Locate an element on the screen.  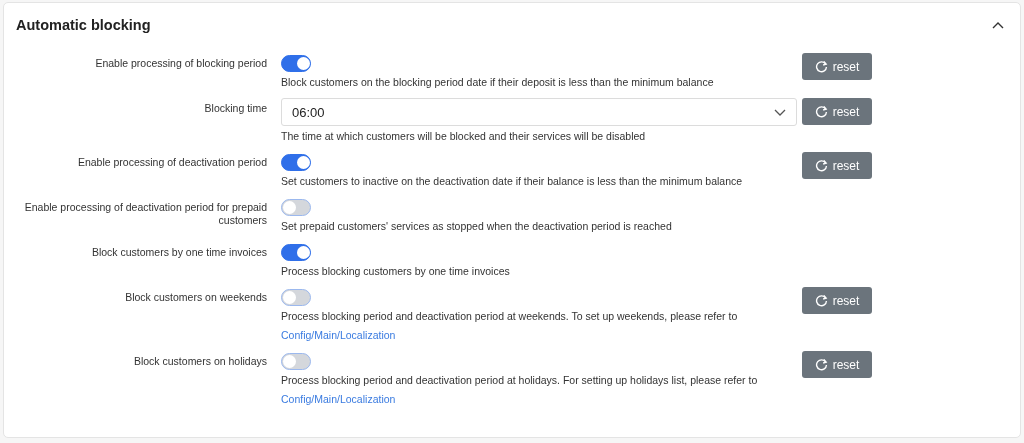
setting-label: Blocking time is located at coordinates (235, 108).